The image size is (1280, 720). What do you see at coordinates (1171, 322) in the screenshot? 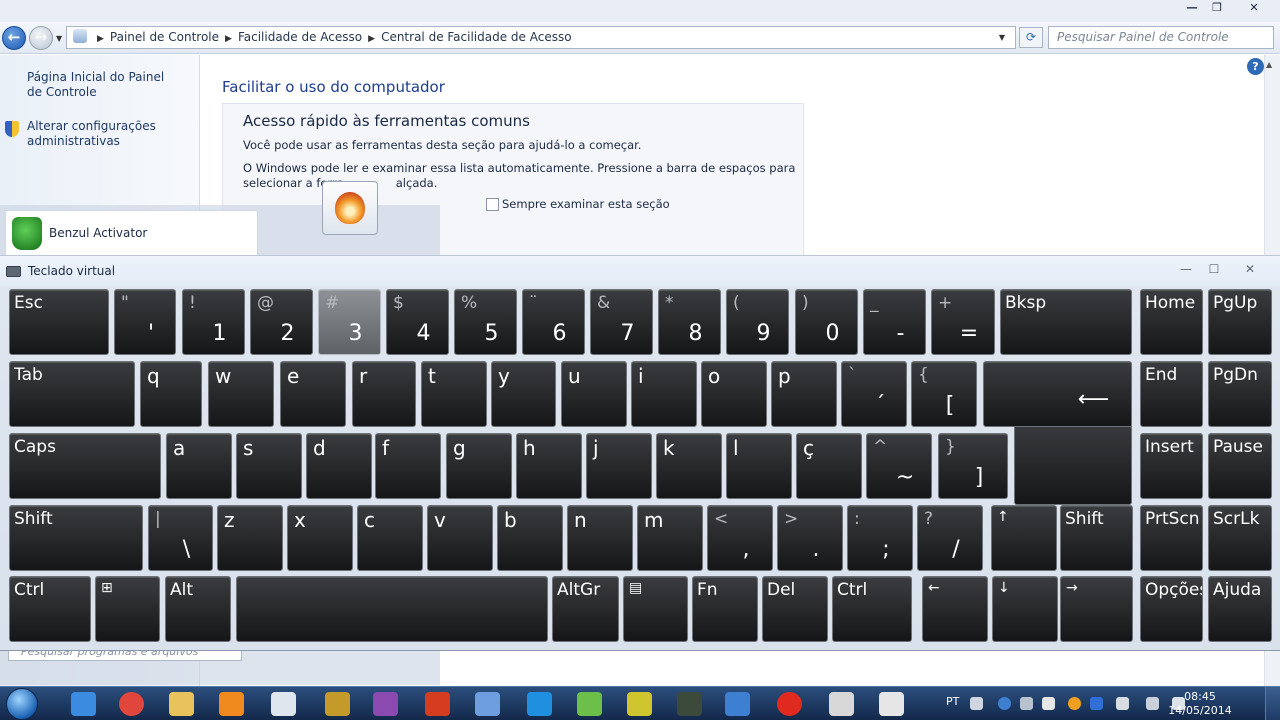
I see `key-home: Home` at bounding box center [1171, 322].